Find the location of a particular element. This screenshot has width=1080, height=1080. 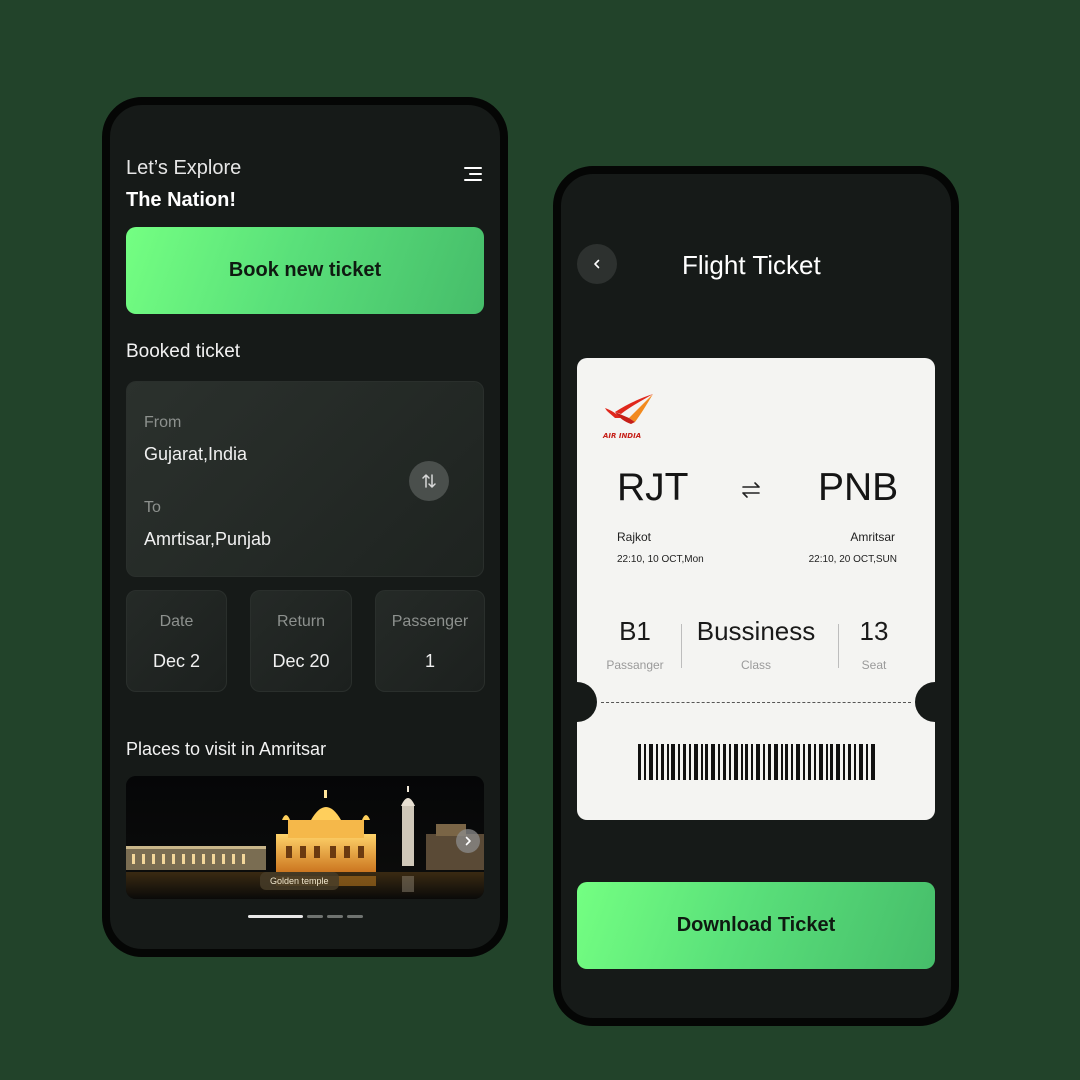

passenger-label: Passenger is located at coordinates (430, 621).